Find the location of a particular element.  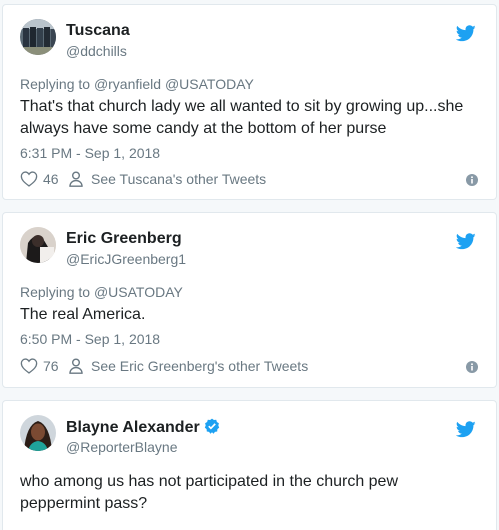

tweet-text: The real America. is located at coordinates (83, 314).